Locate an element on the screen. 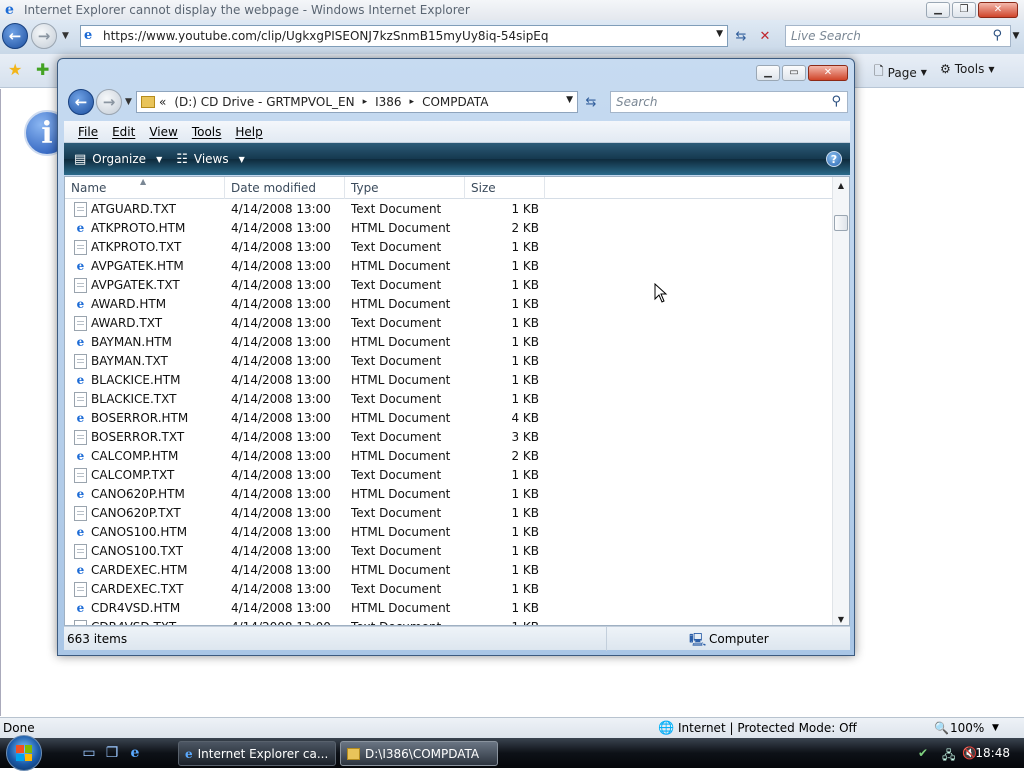 This screenshot has width=1024, height=771. minimize-button: ▁ is located at coordinates (938, 10).